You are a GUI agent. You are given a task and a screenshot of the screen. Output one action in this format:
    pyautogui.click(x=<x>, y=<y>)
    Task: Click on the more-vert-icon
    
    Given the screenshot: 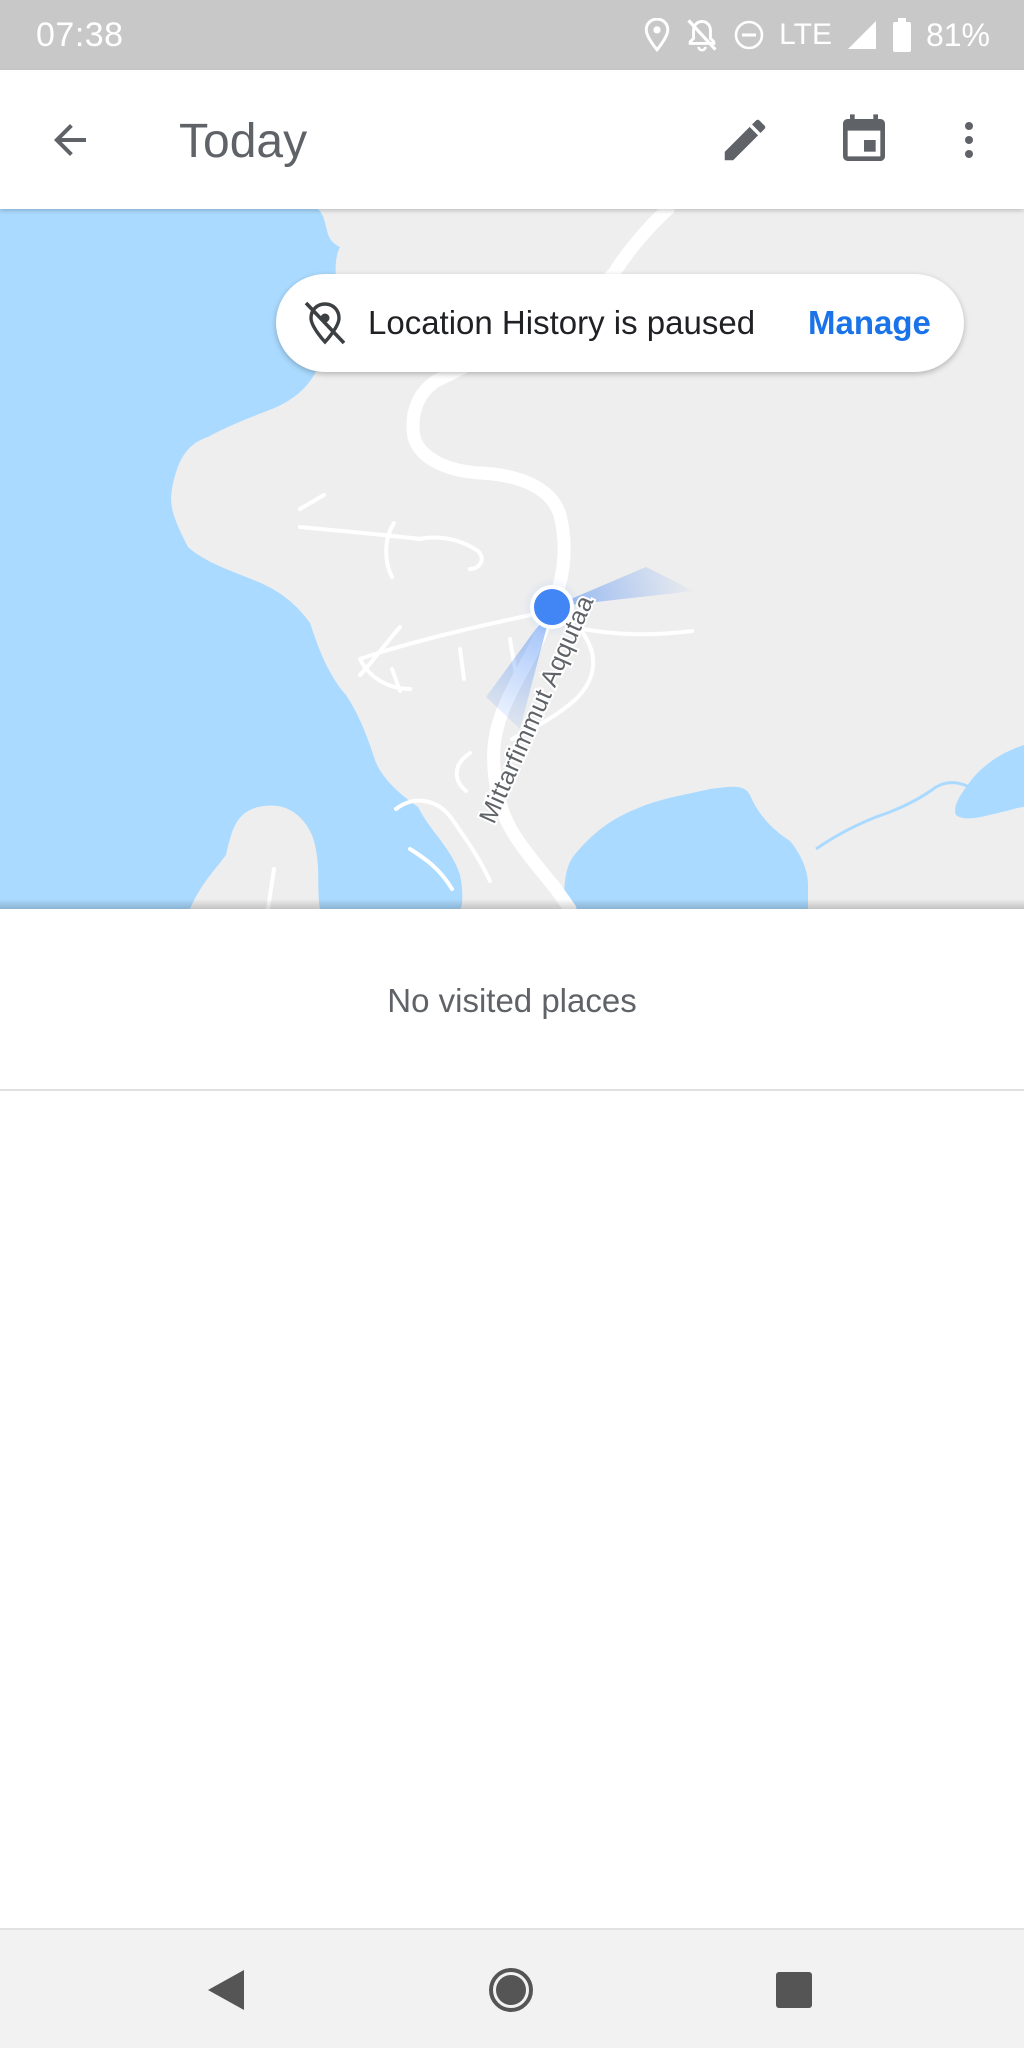 What is the action you would take?
    pyautogui.click(x=969, y=140)
    